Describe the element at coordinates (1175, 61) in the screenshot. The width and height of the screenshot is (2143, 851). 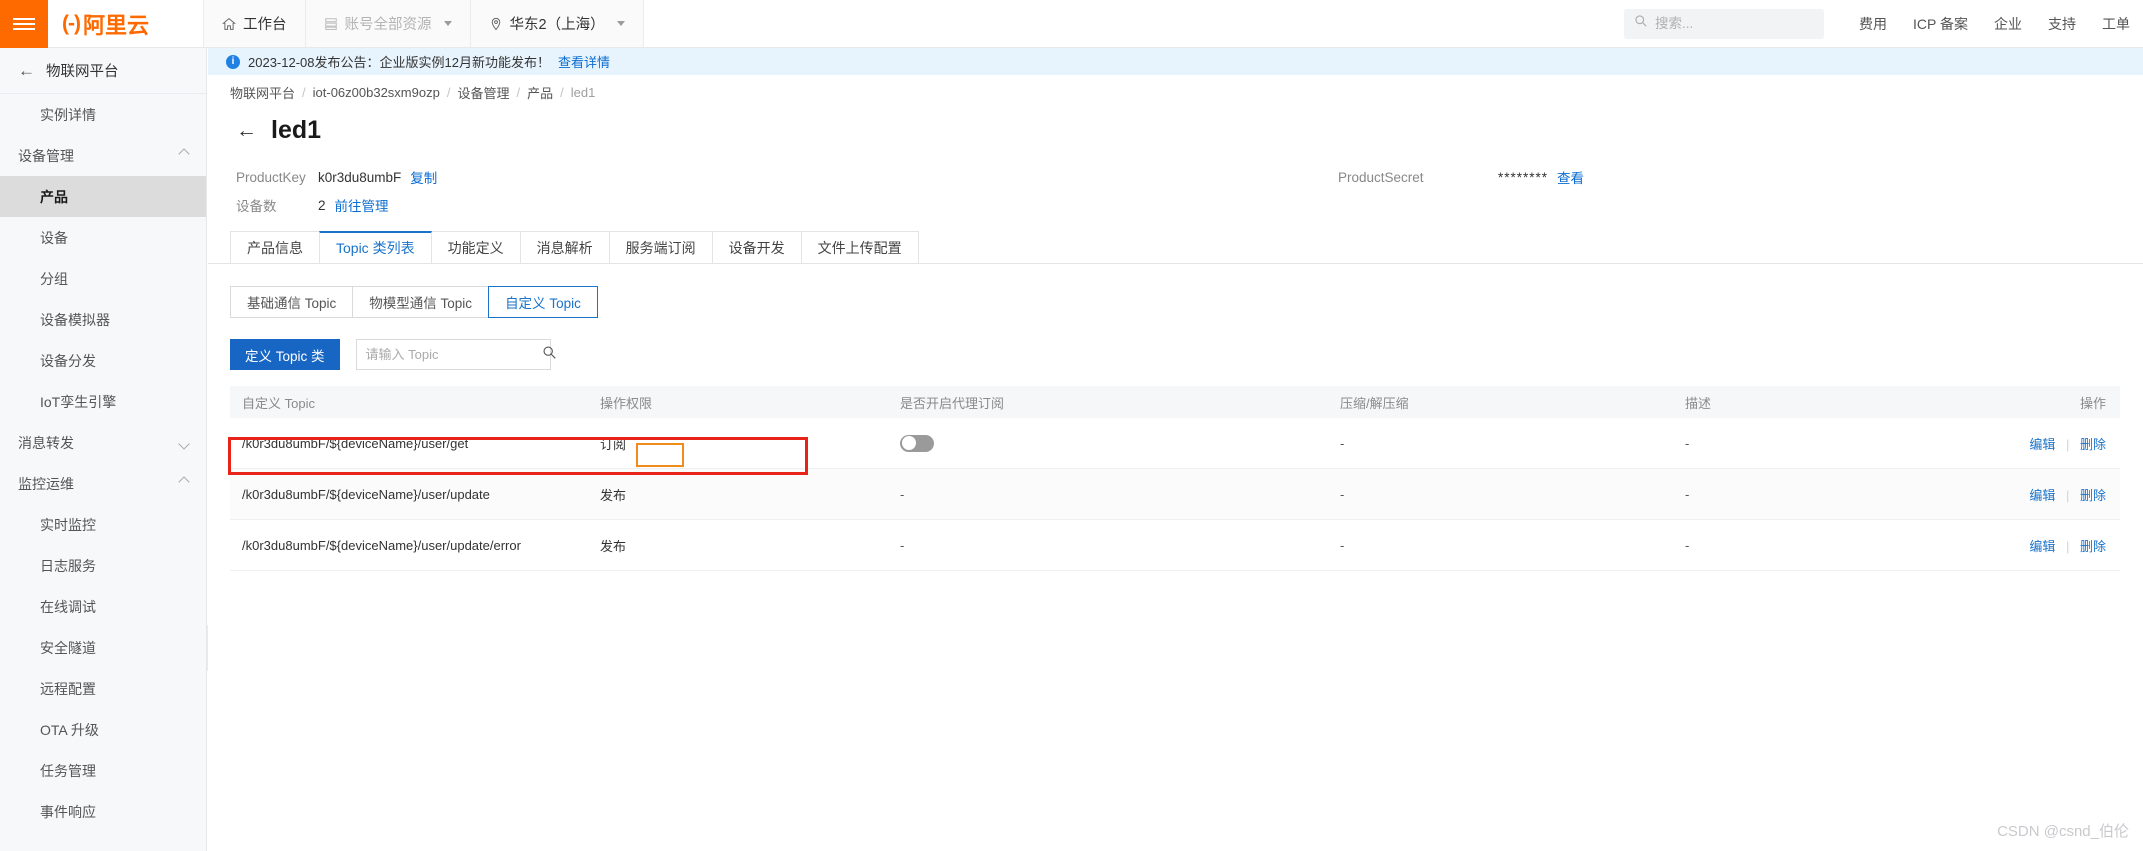
I see `announcement-banner: i 2023-12-08发布公告：企业版实例12月新功能发布！ 查看详情` at that location.